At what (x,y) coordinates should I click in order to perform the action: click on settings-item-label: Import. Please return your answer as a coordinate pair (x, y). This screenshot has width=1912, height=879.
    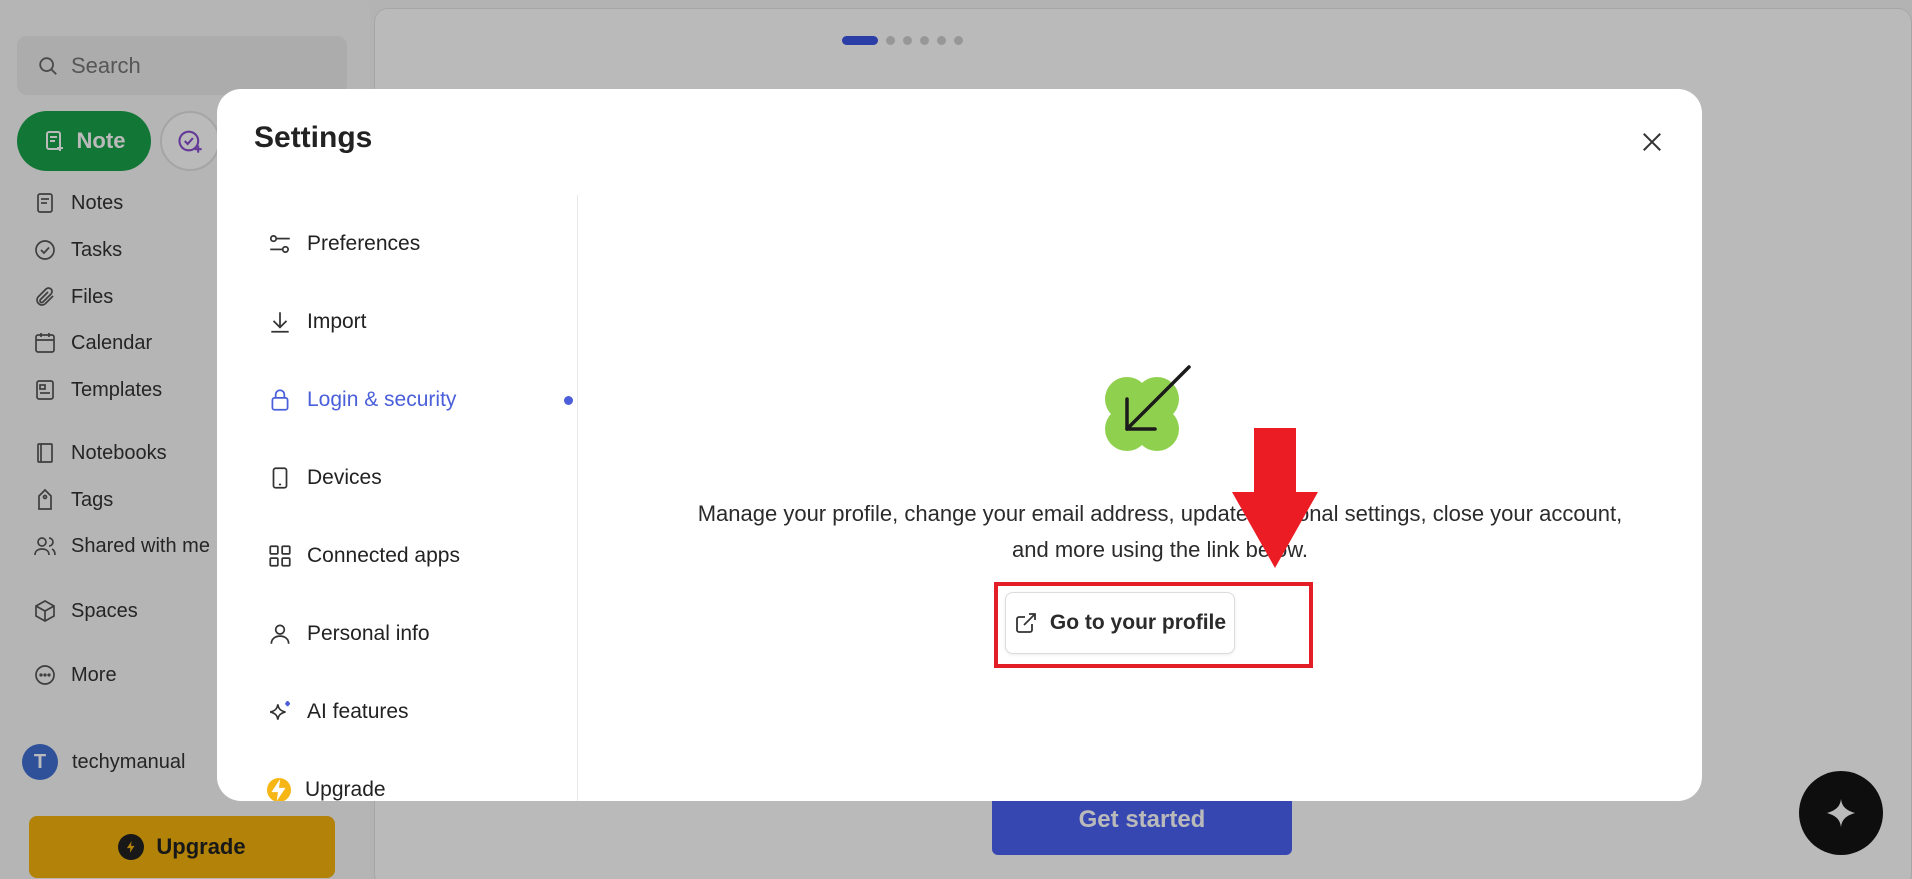
    Looking at the image, I should click on (337, 321).